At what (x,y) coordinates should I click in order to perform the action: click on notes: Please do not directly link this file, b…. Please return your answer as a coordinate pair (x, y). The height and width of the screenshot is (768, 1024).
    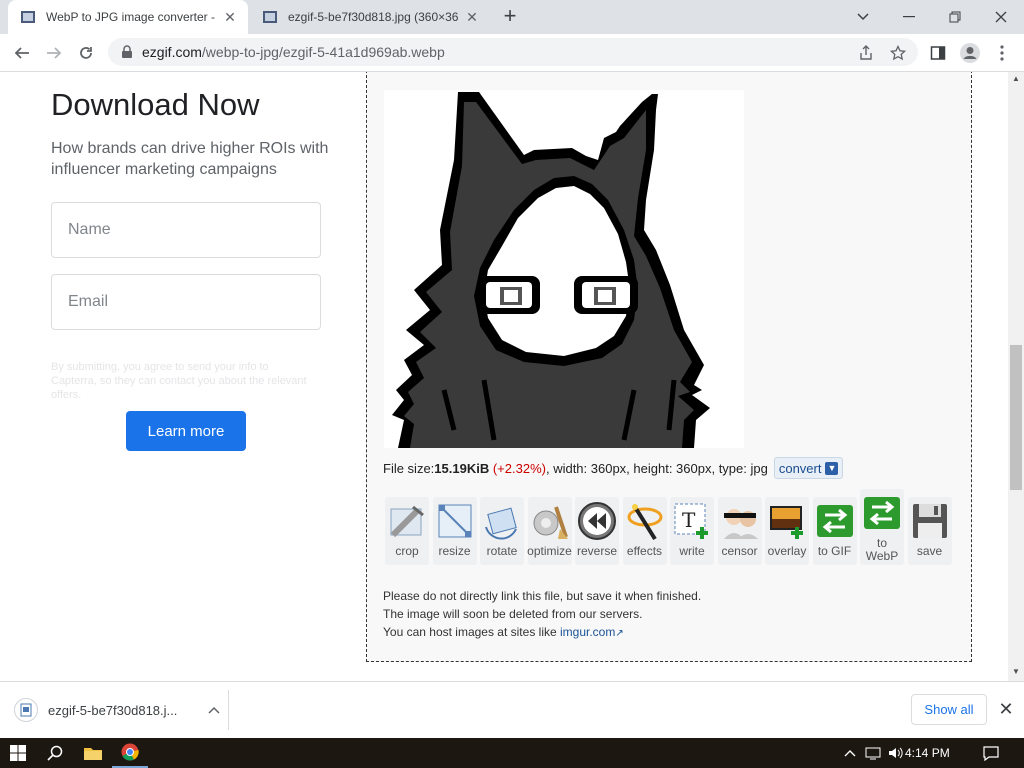
    Looking at the image, I should click on (542, 615).